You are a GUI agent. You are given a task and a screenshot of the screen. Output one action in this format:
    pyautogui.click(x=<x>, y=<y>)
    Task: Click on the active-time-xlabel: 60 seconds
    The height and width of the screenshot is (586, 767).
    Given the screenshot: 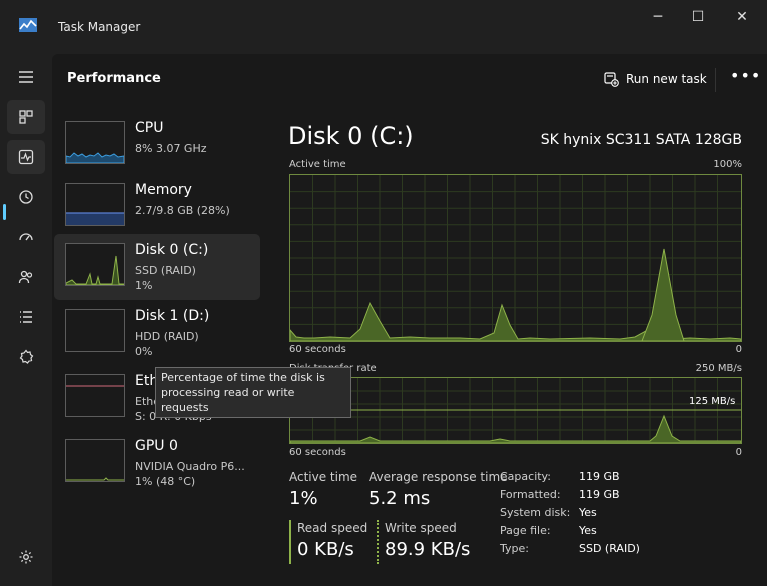 What is the action you would take?
    pyautogui.click(x=317, y=349)
    